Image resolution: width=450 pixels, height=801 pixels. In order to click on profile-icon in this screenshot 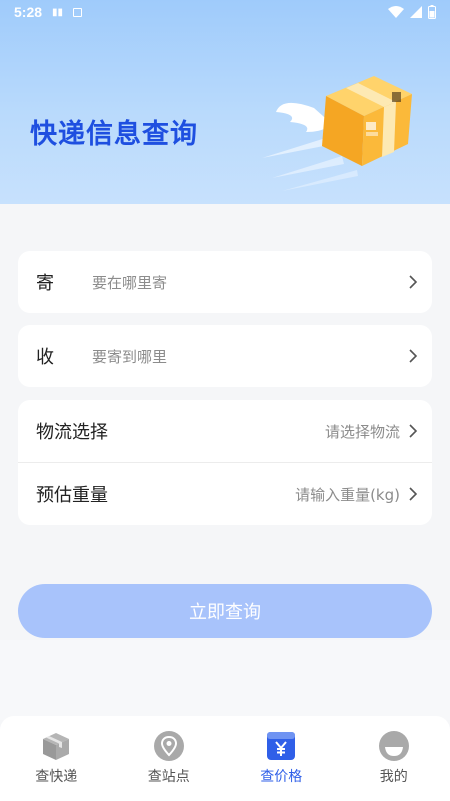, I will do `click(393, 746)`.